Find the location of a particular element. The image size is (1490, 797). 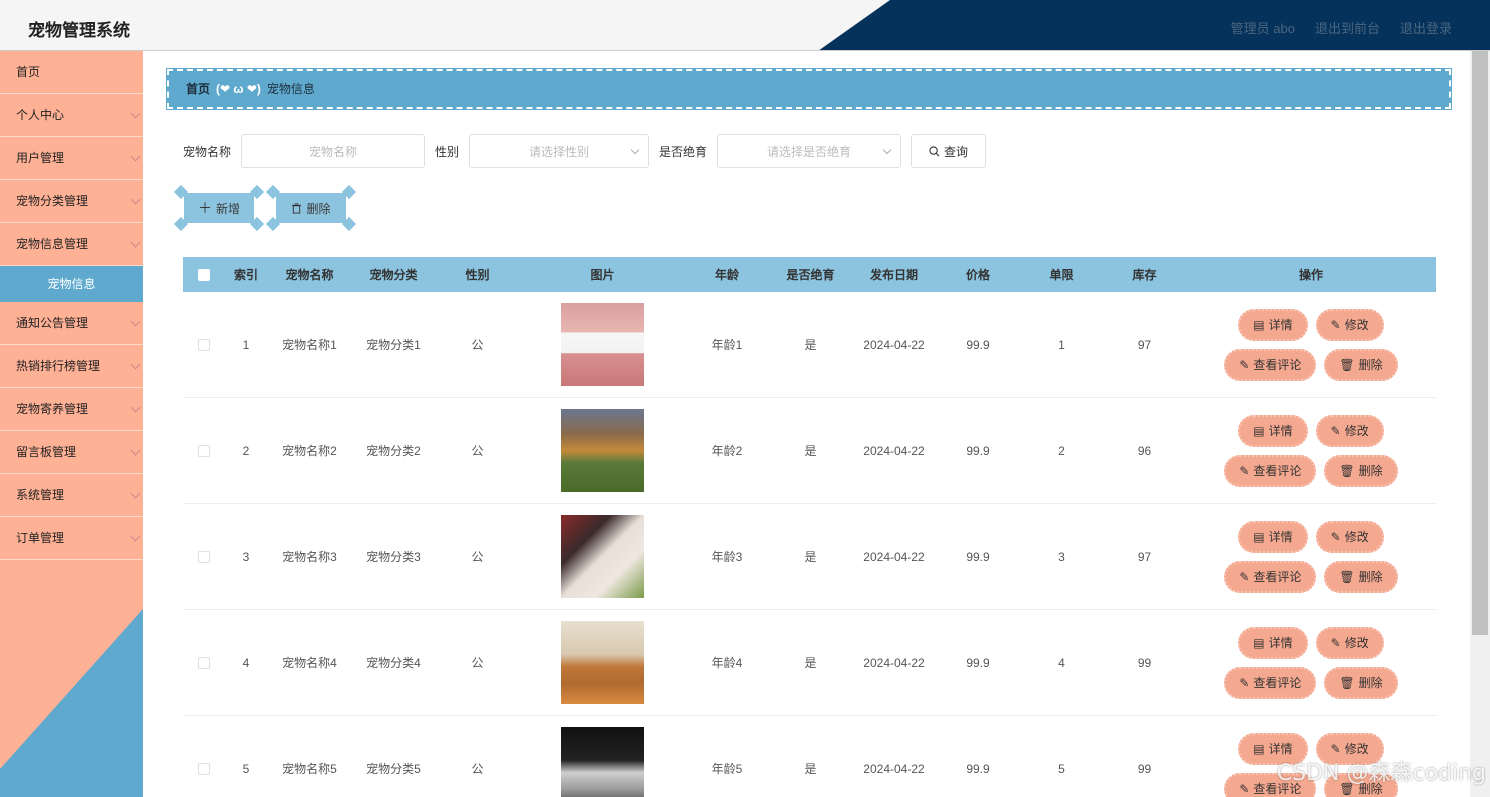

sidebar-item-user-management: 用户管理 is located at coordinates (71, 158).